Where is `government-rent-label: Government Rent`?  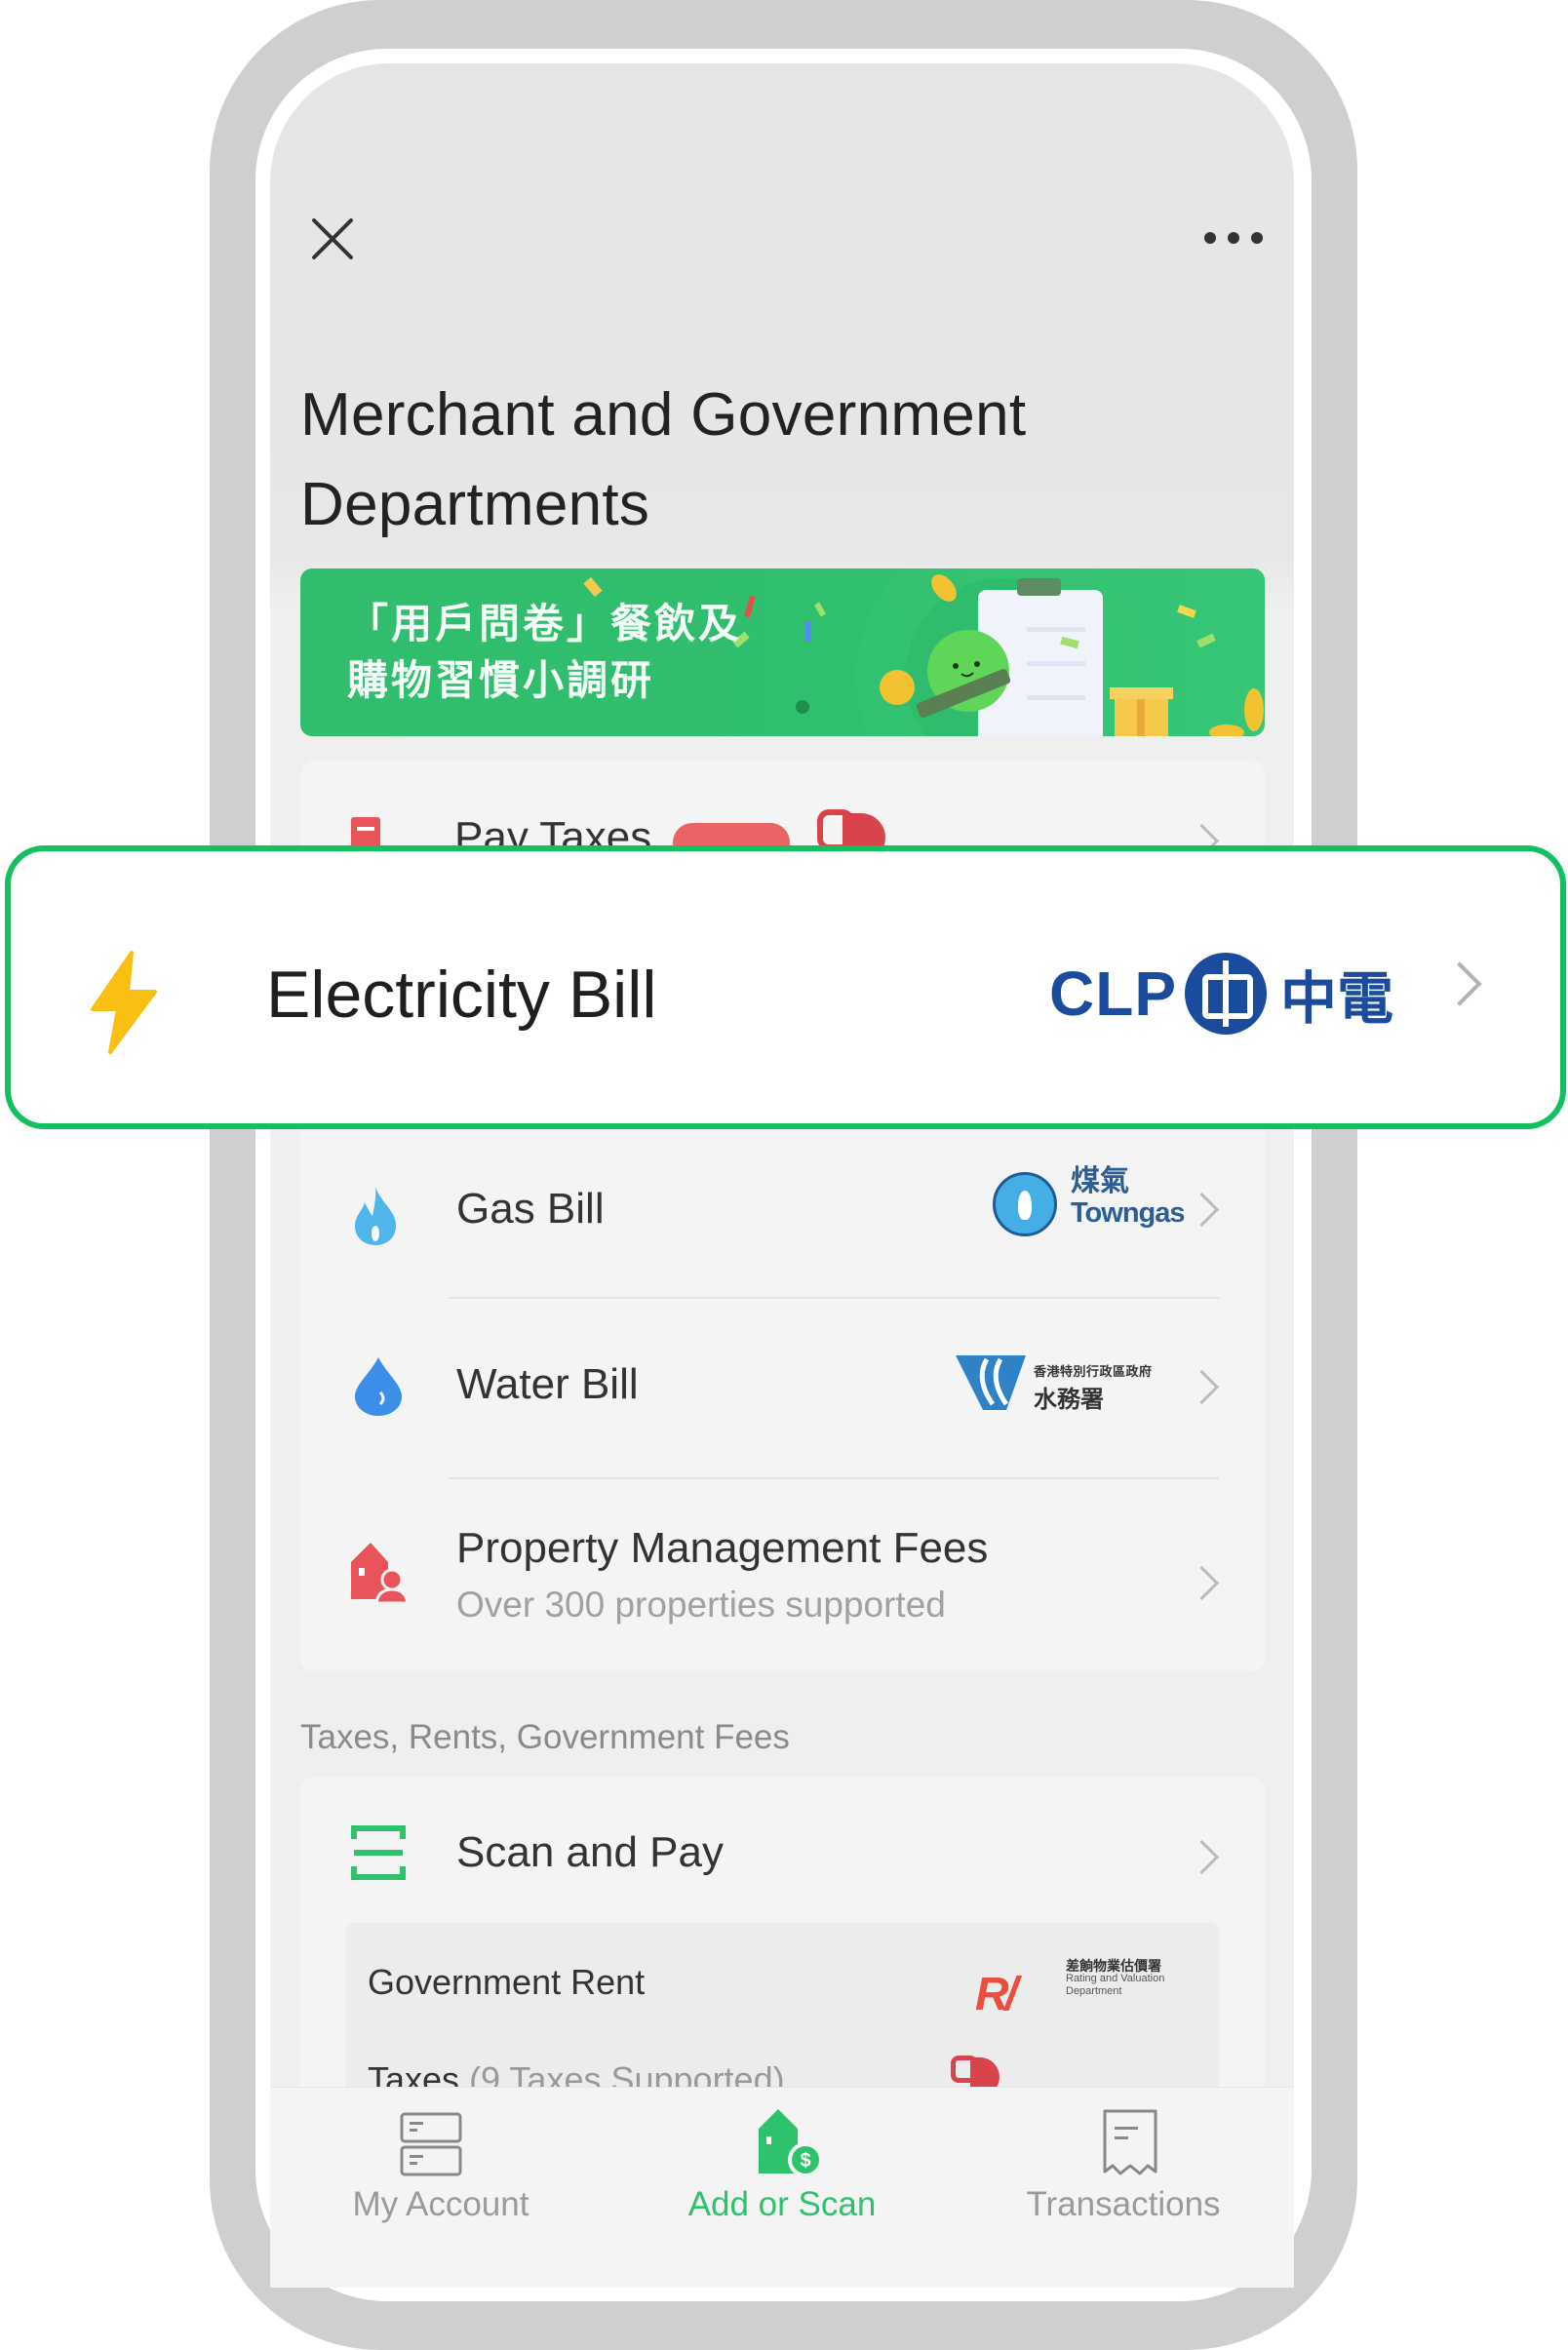 government-rent-label: Government Rent is located at coordinates (507, 1982).